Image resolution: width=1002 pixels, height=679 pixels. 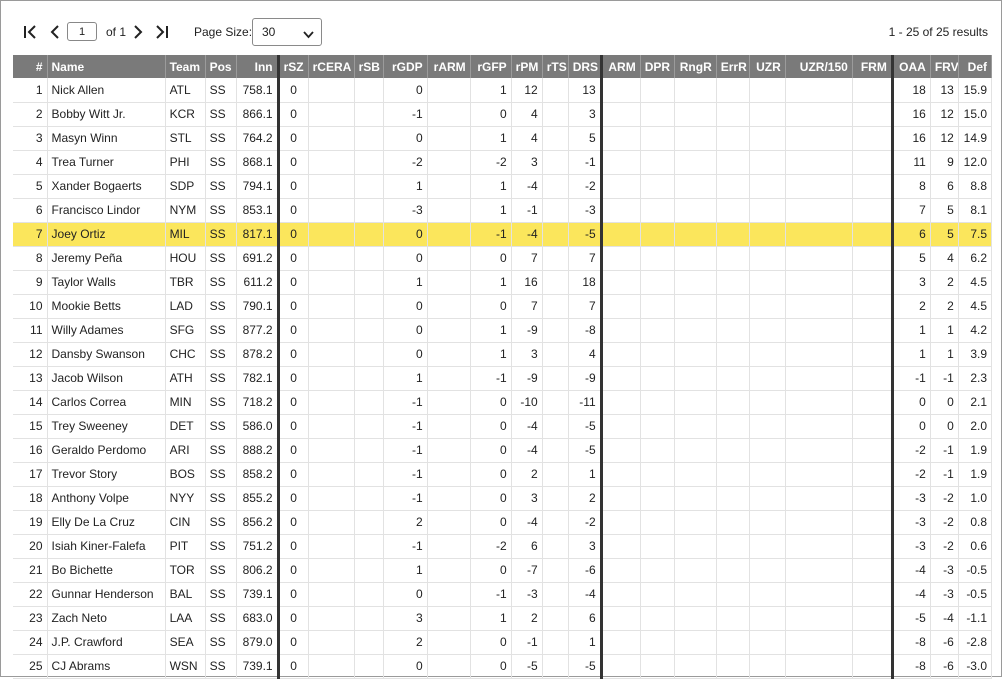 I want to click on column-header-uzr: UZR, so click(x=767, y=66).